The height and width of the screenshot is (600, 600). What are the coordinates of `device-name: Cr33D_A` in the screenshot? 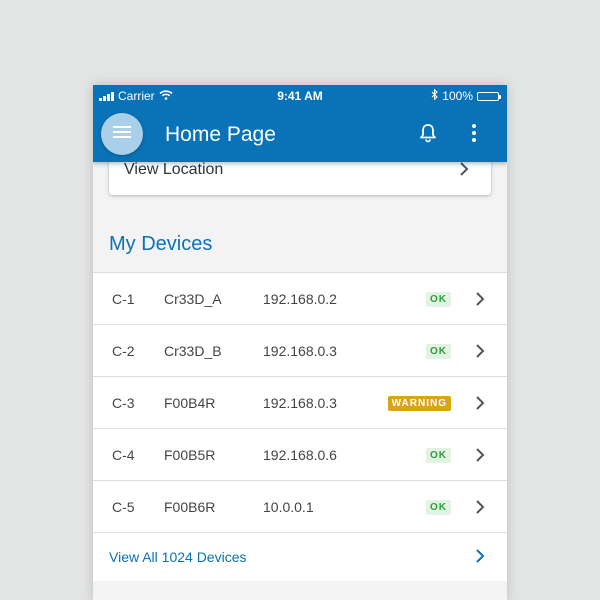 It's located at (193, 299).